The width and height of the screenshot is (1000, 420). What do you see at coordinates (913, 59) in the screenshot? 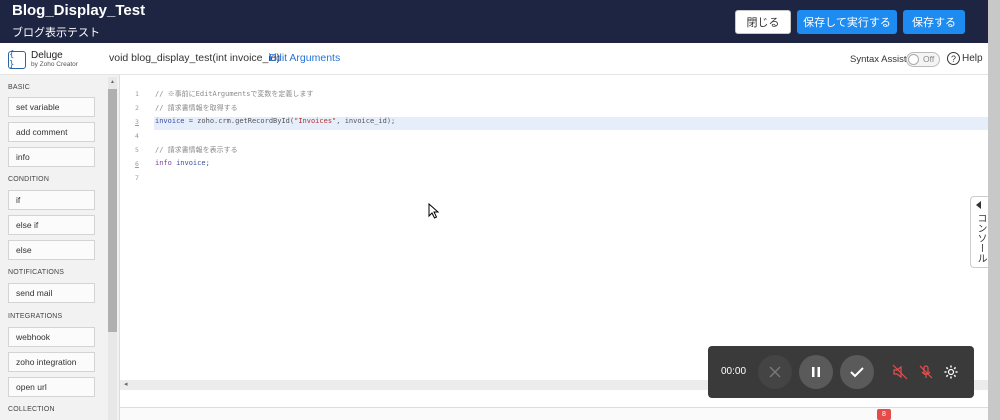
I see `toggle-knob` at bounding box center [913, 59].